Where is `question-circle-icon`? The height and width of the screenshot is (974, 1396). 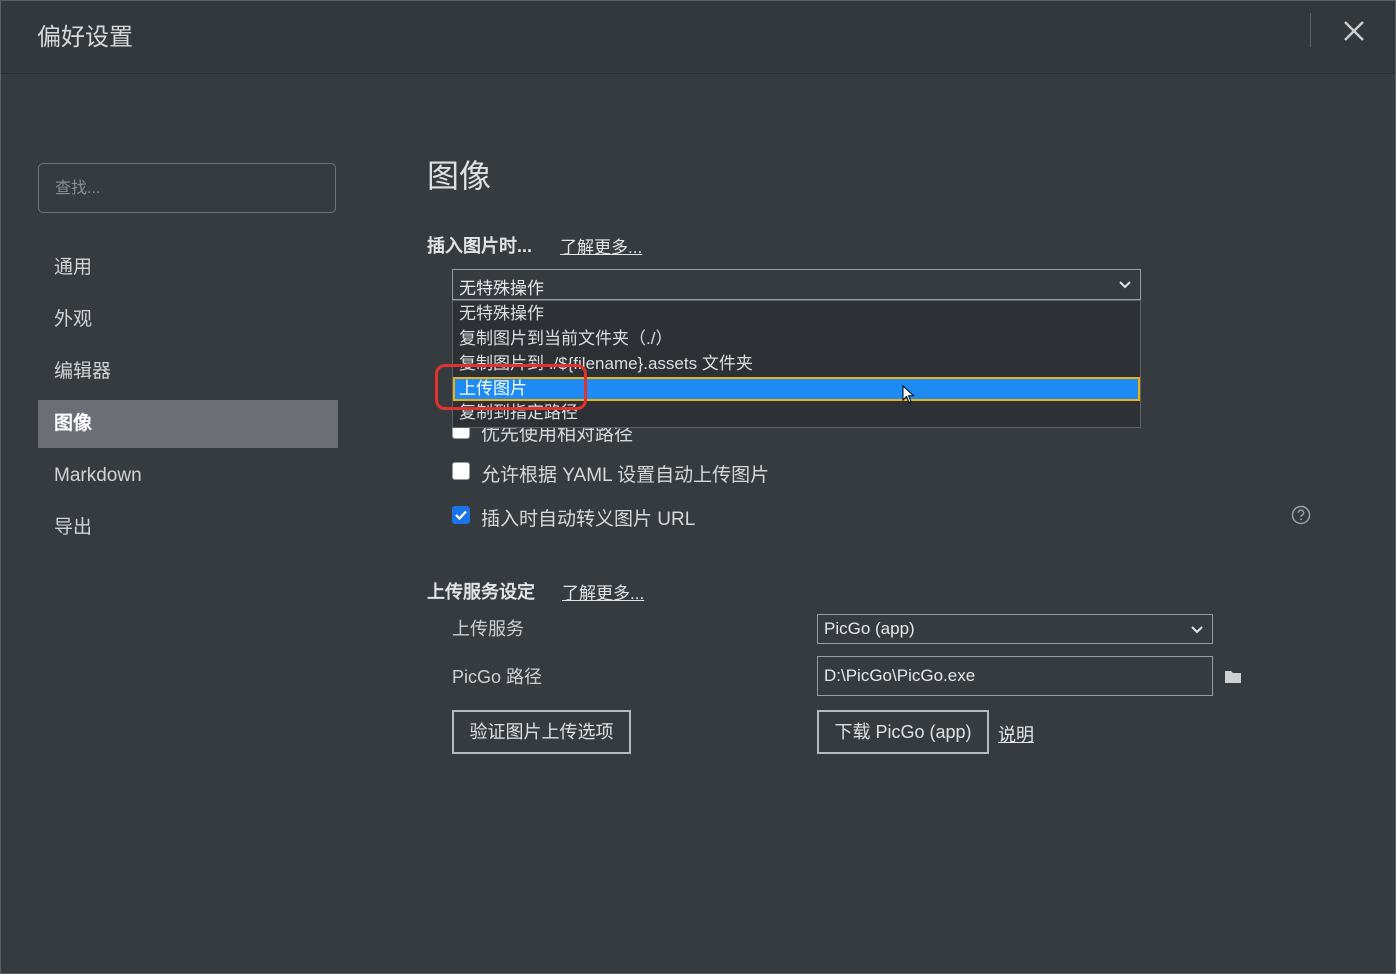 question-circle-icon is located at coordinates (1301, 515).